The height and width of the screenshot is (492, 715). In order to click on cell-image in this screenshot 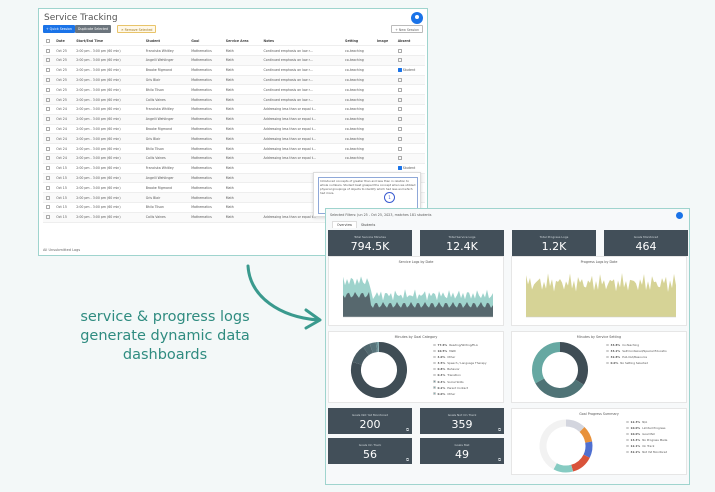, I will do `click(384, 158)`.